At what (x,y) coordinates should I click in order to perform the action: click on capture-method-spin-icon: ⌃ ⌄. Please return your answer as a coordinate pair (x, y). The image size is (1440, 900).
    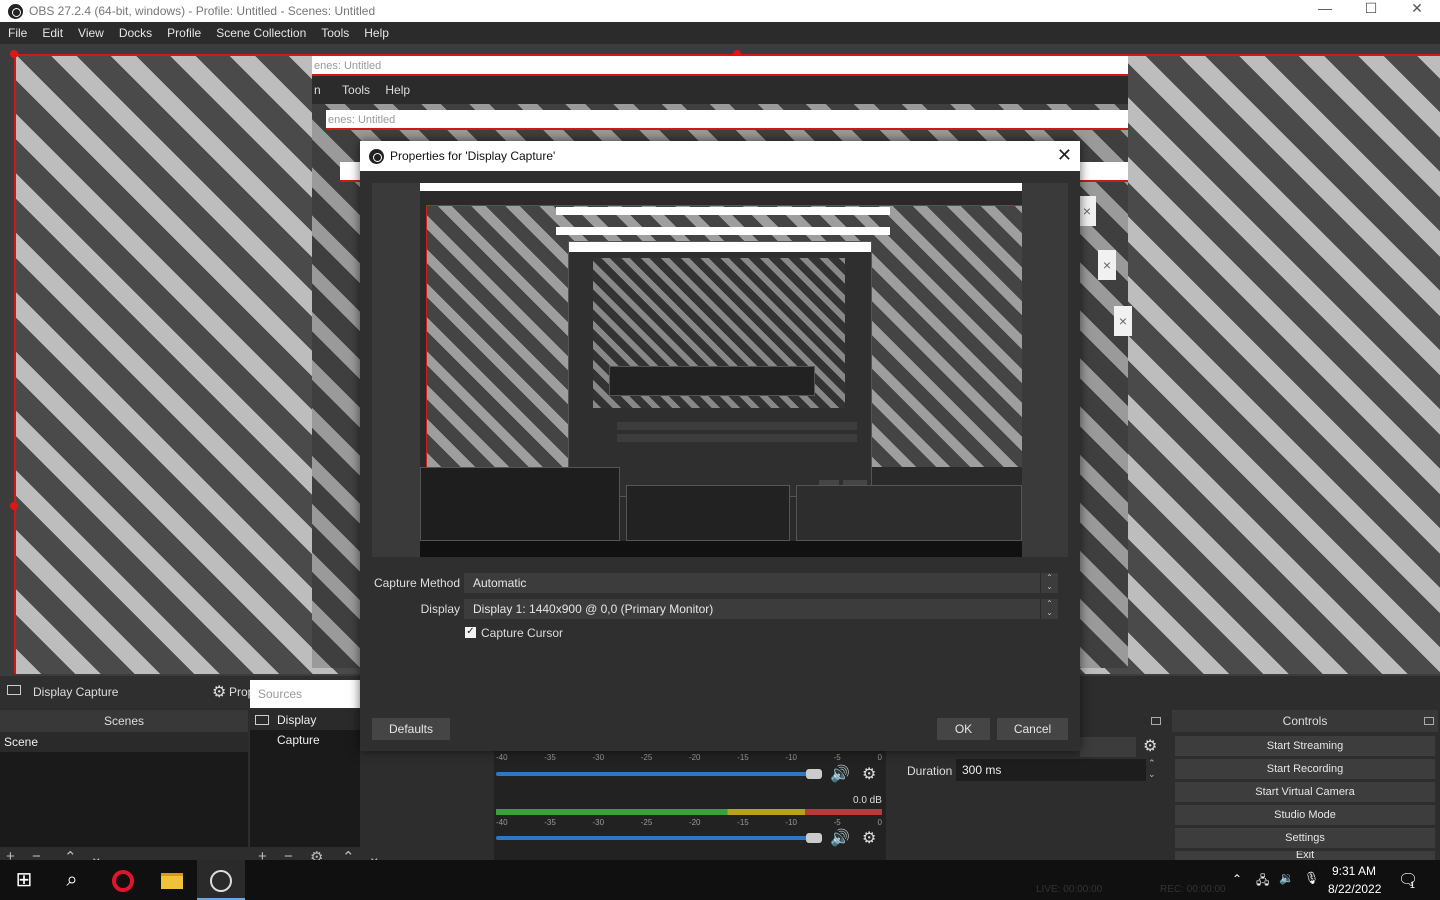
    Looking at the image, I should click on (1049, 583).